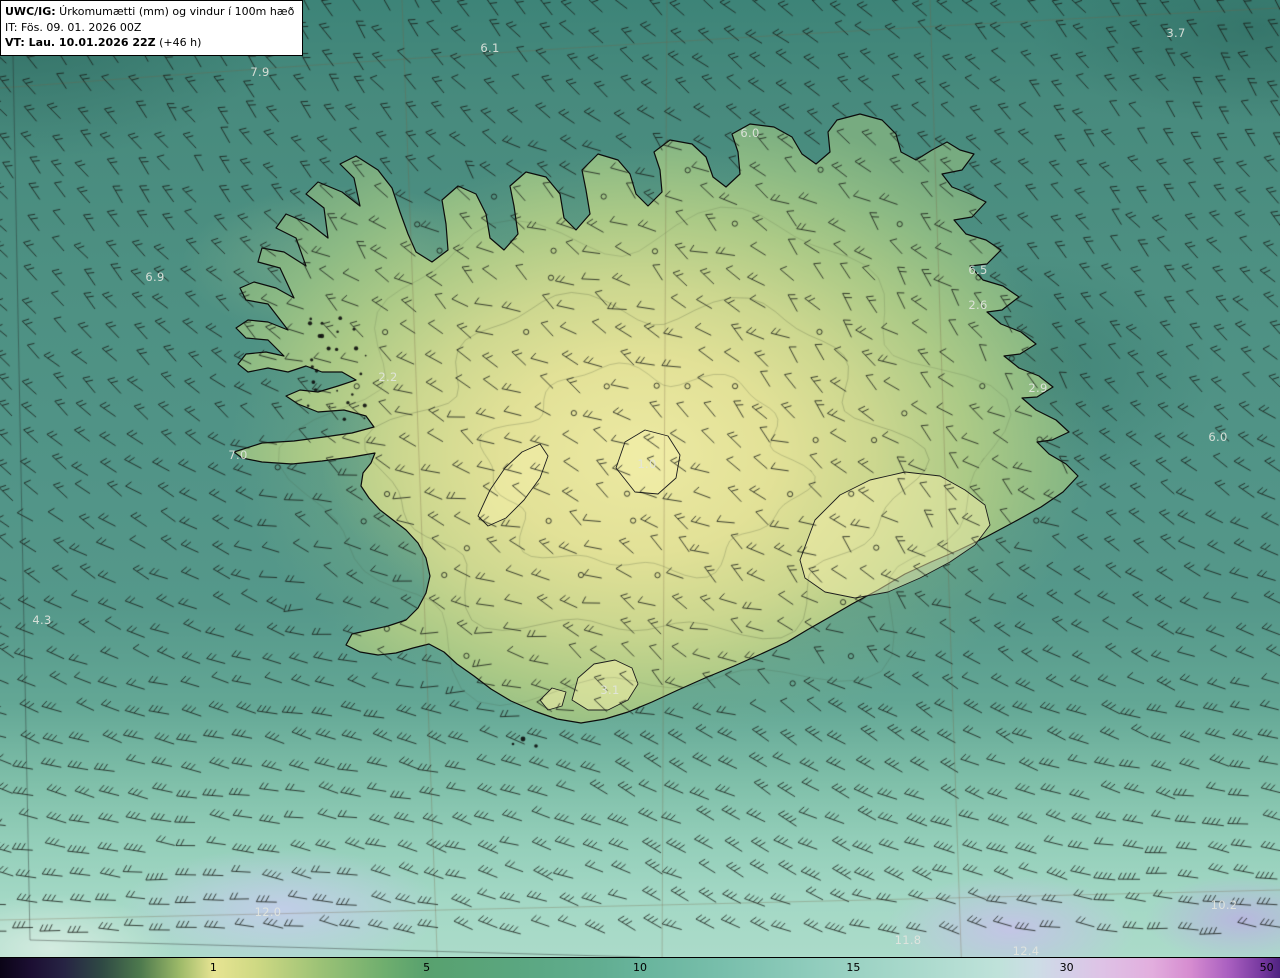 The image size is (1280, 978). Describe the element at coordinates (175, 11) in the screenshot. I see `map-title: Úrkomumætti (mm) og vindur í 100m hæð` at that location.